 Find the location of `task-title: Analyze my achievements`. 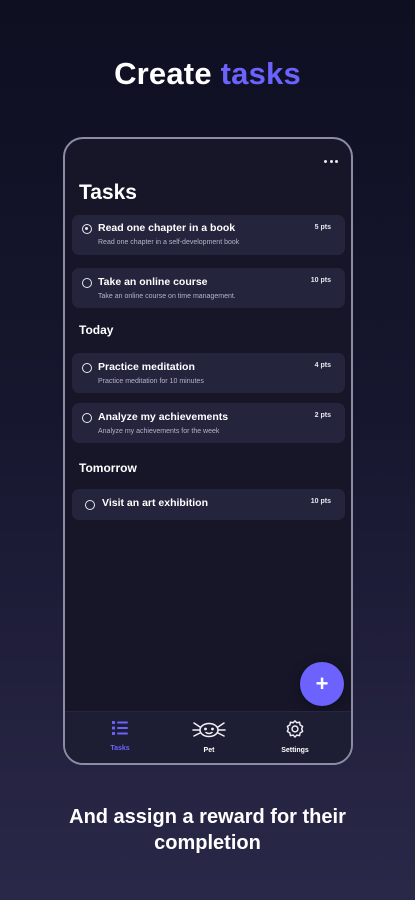

task-title: Analyze my achievements is located at coordinates (163, 417).